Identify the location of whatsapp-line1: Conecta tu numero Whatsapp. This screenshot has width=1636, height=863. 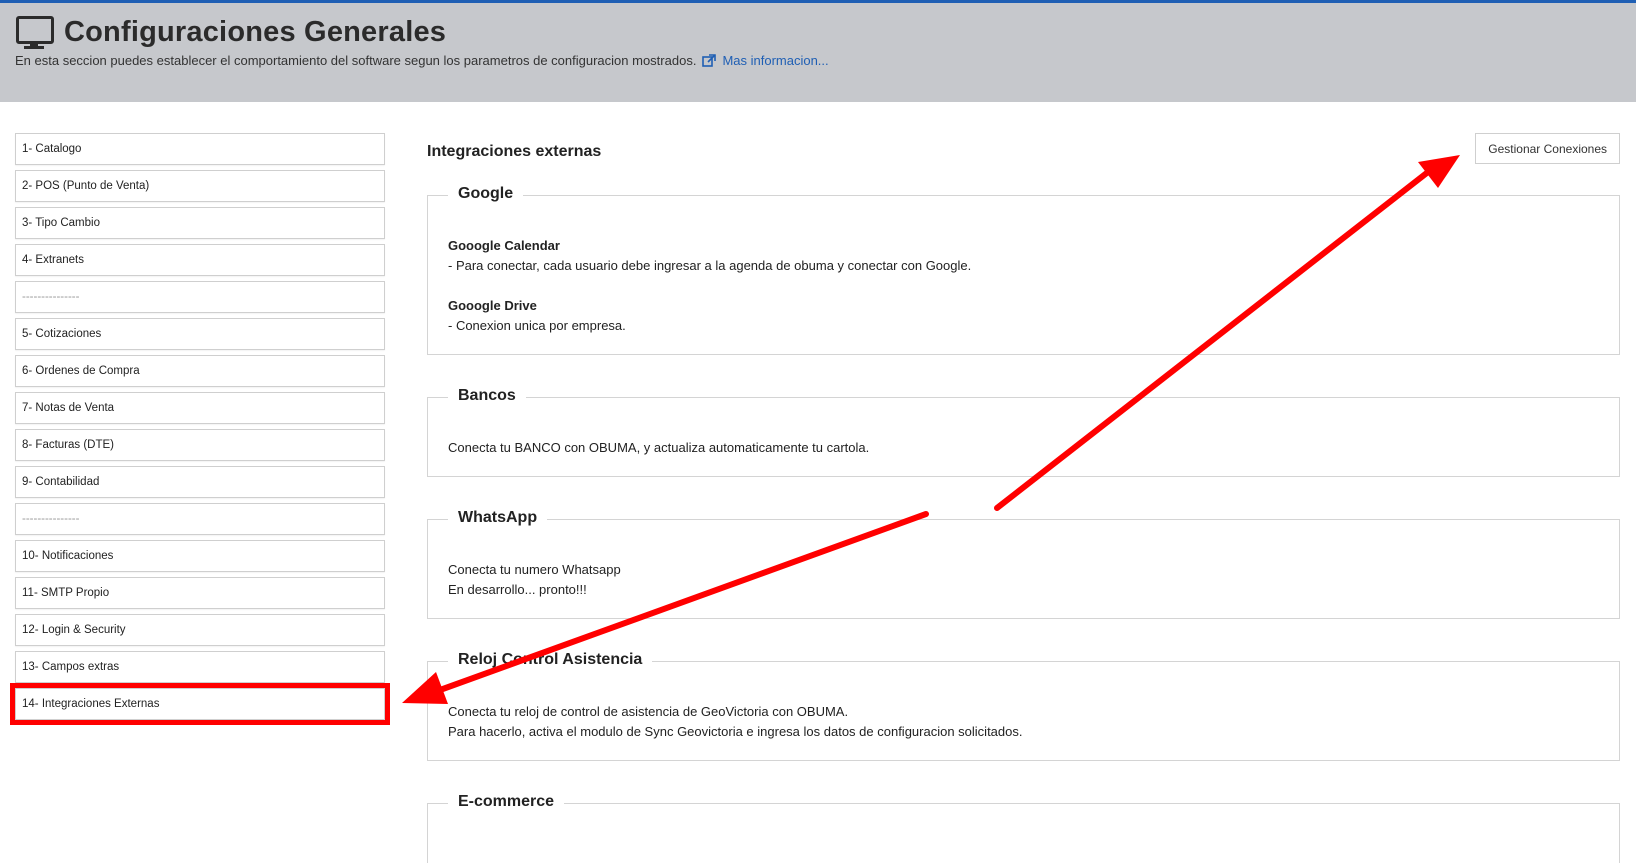
(534, 569).